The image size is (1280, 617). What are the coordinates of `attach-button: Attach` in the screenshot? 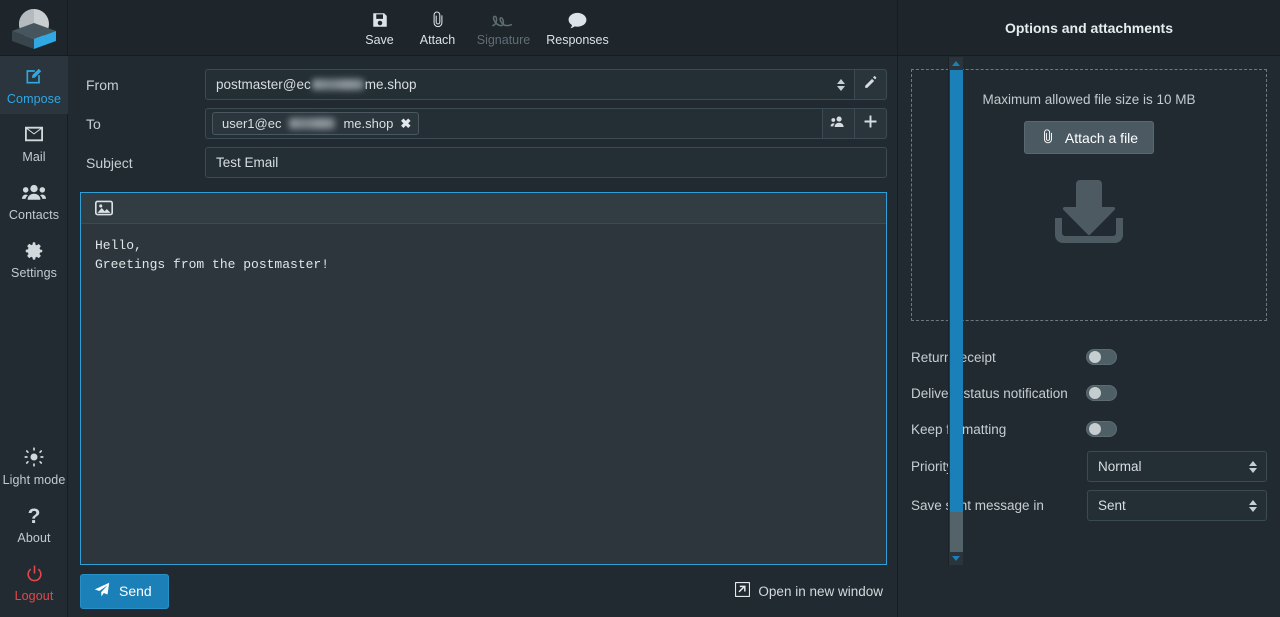 It's located at (438, 28).